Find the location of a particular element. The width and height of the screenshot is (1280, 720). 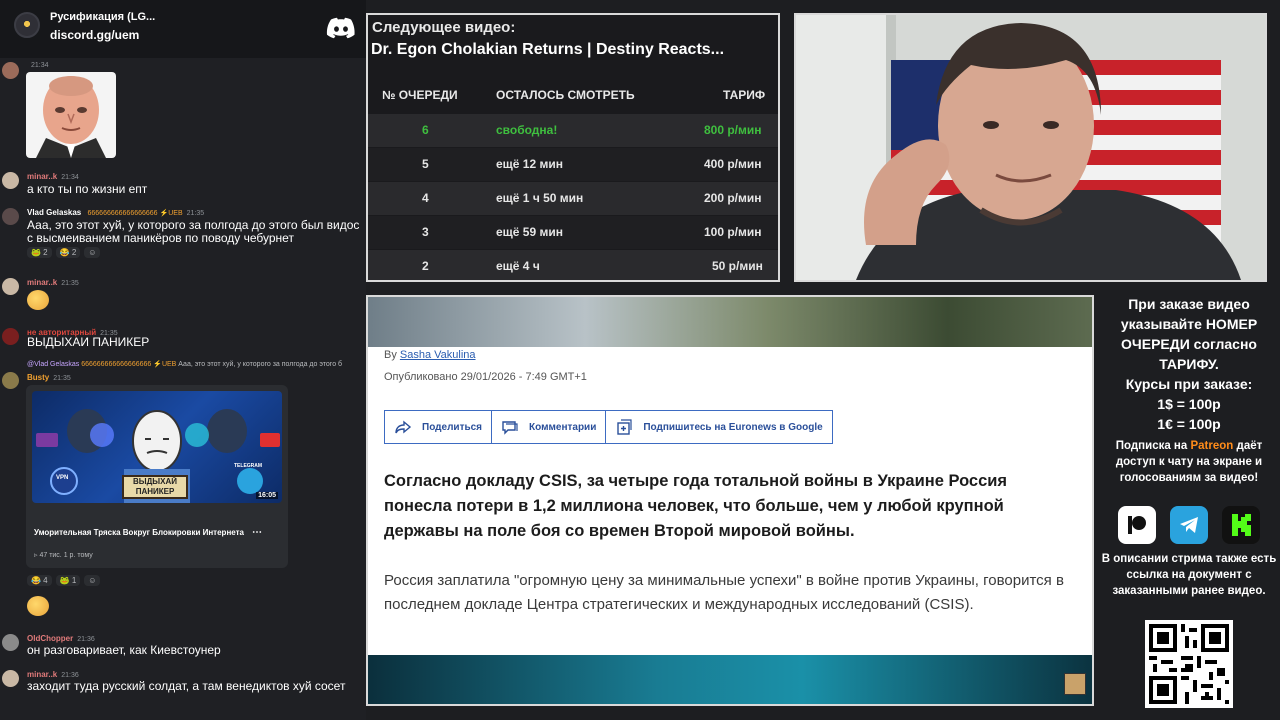

reaction: 😂 4 is located at coordinates (39, 580).